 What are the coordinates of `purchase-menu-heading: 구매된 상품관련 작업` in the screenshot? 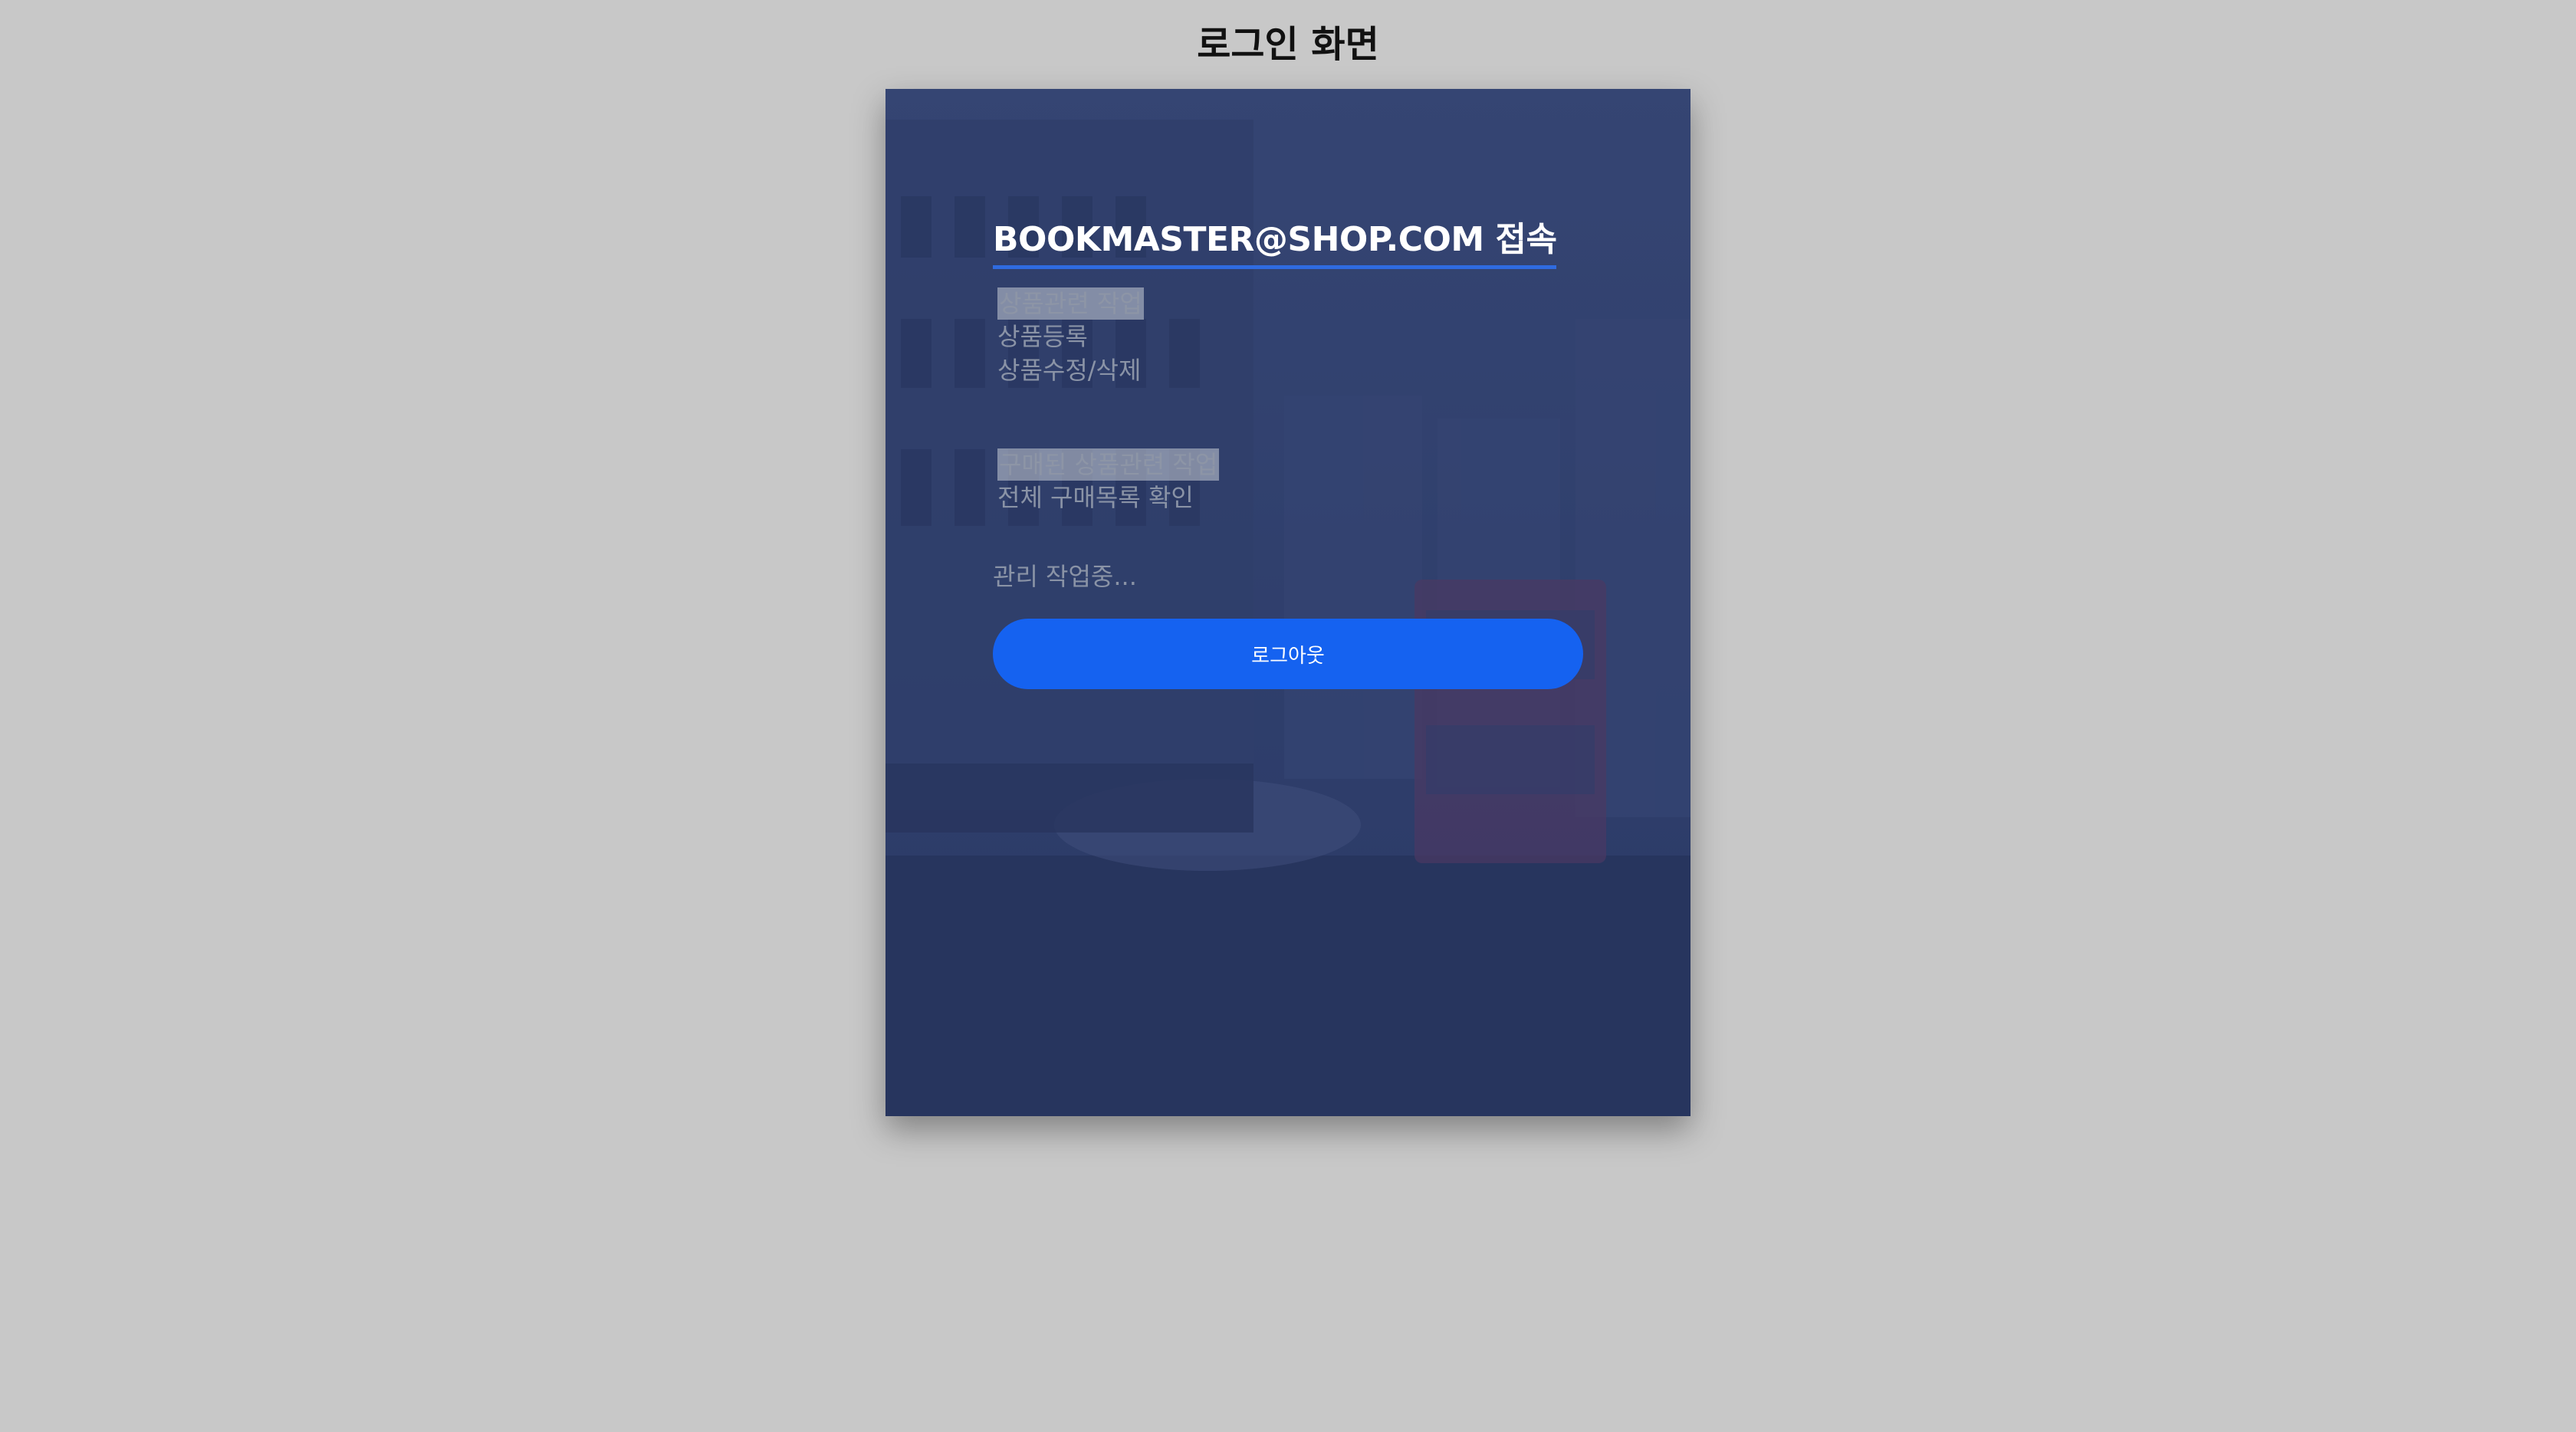 It's located at (1108, 465).